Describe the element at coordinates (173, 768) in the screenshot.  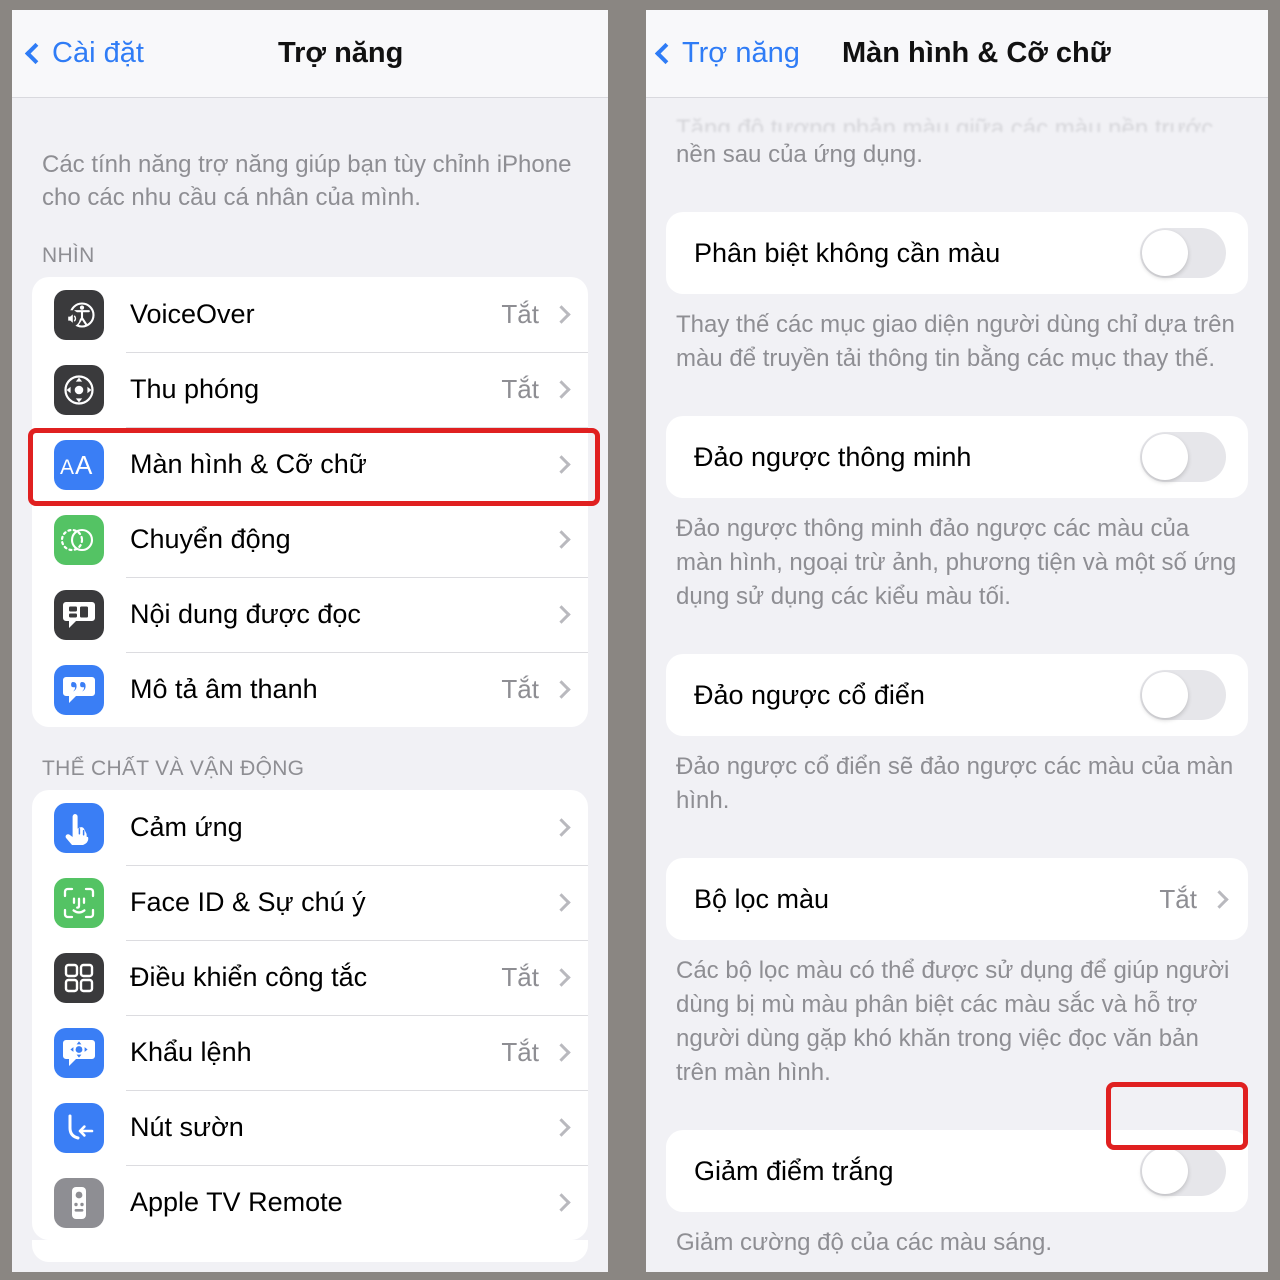
I see `section-header-physical-motor: THỂ CHẤT VÀ VẬN ĐỘNG` at that location.